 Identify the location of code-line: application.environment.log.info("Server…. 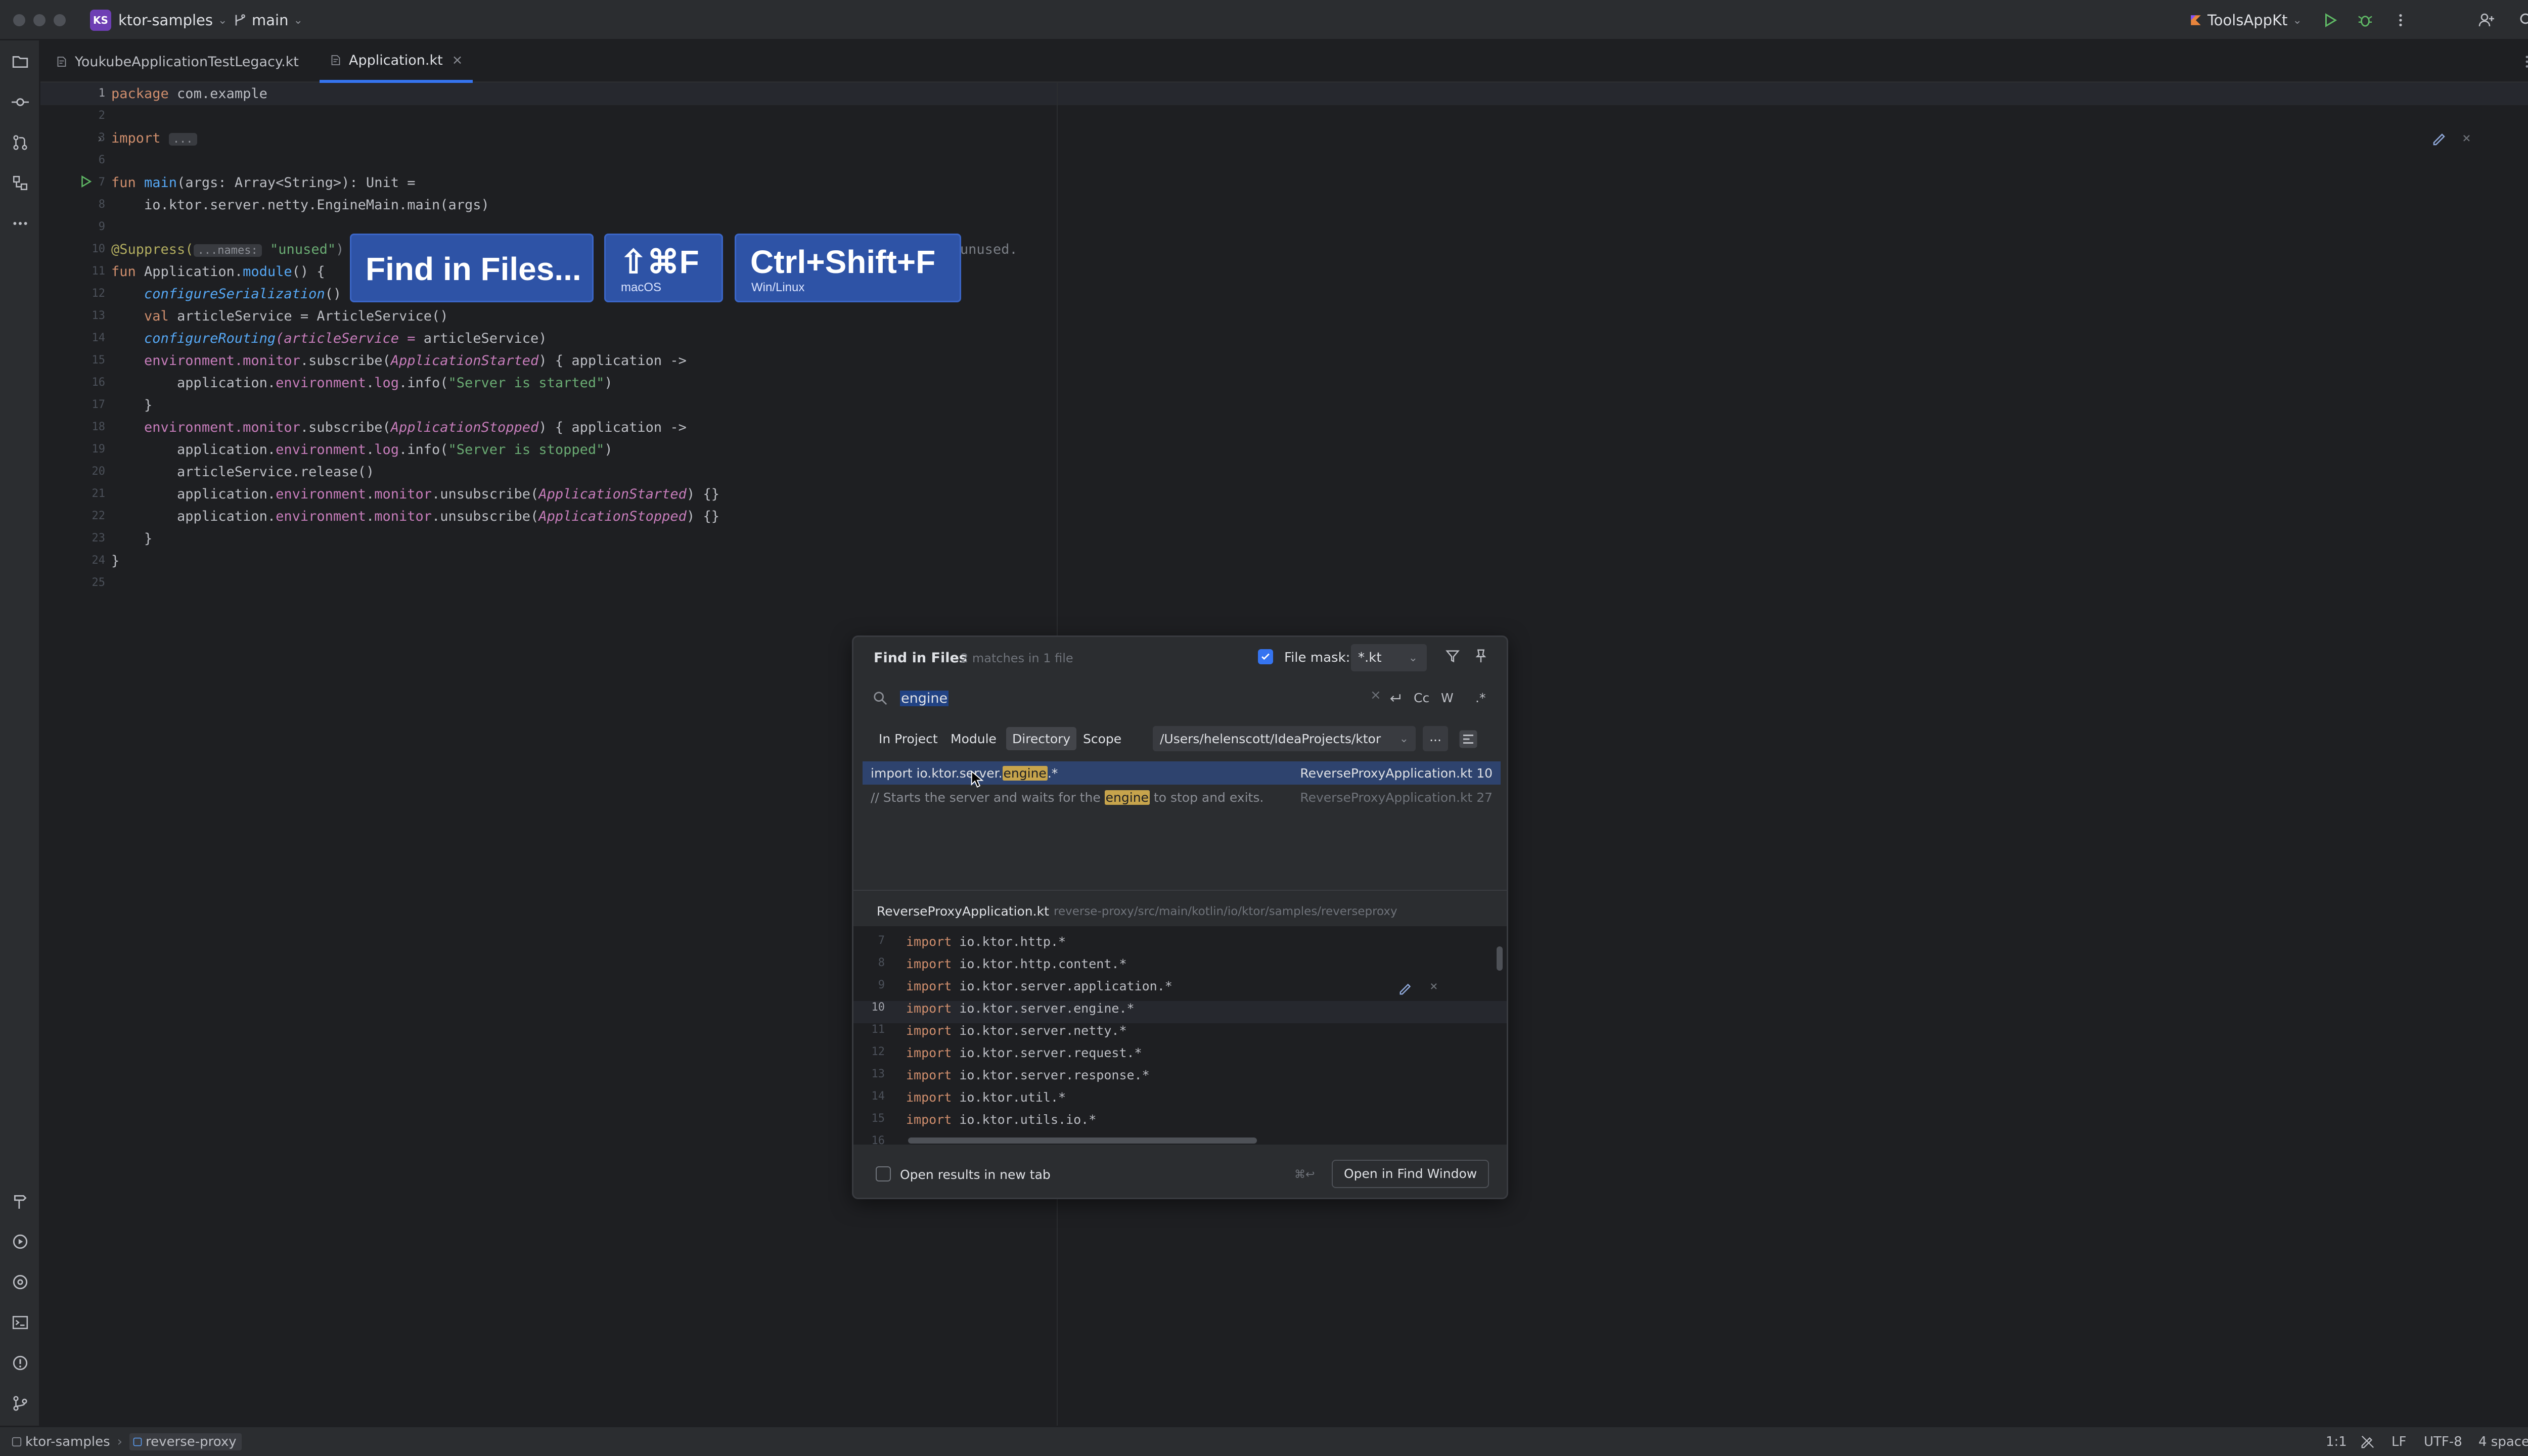
(395, 450).